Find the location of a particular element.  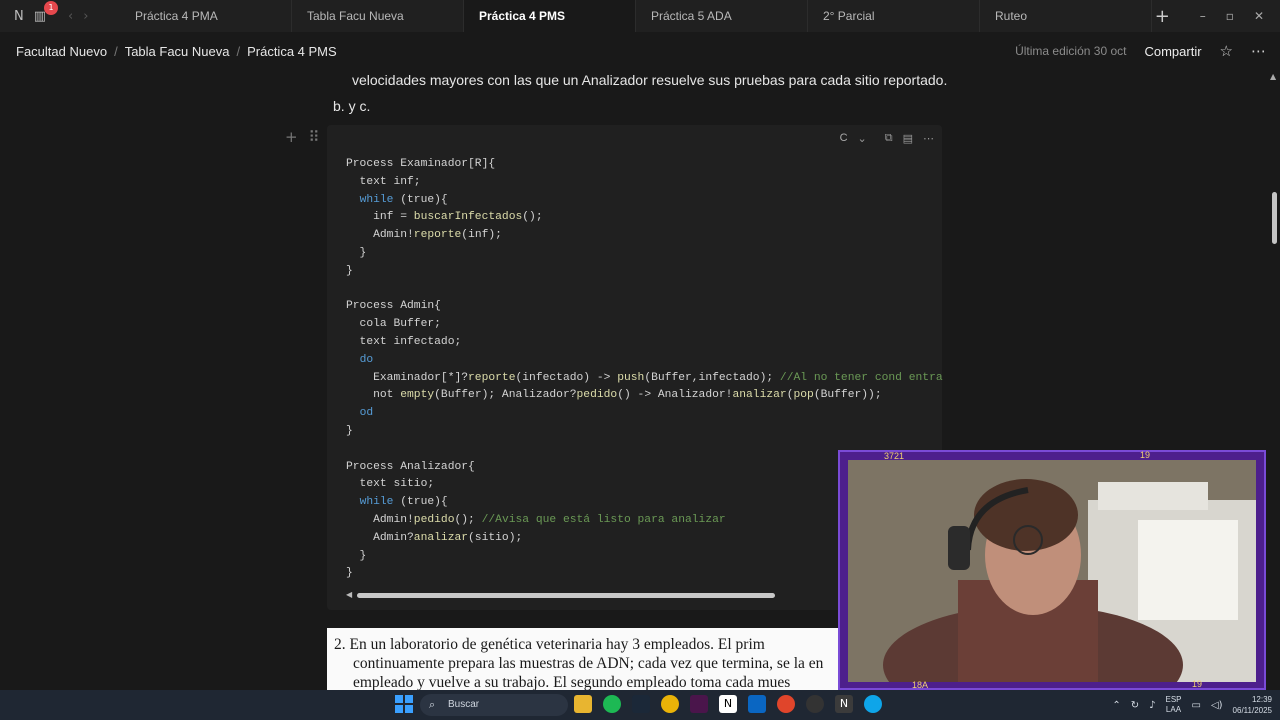

back-arrow-icon: ‹ is located at coordinates (70, 16).